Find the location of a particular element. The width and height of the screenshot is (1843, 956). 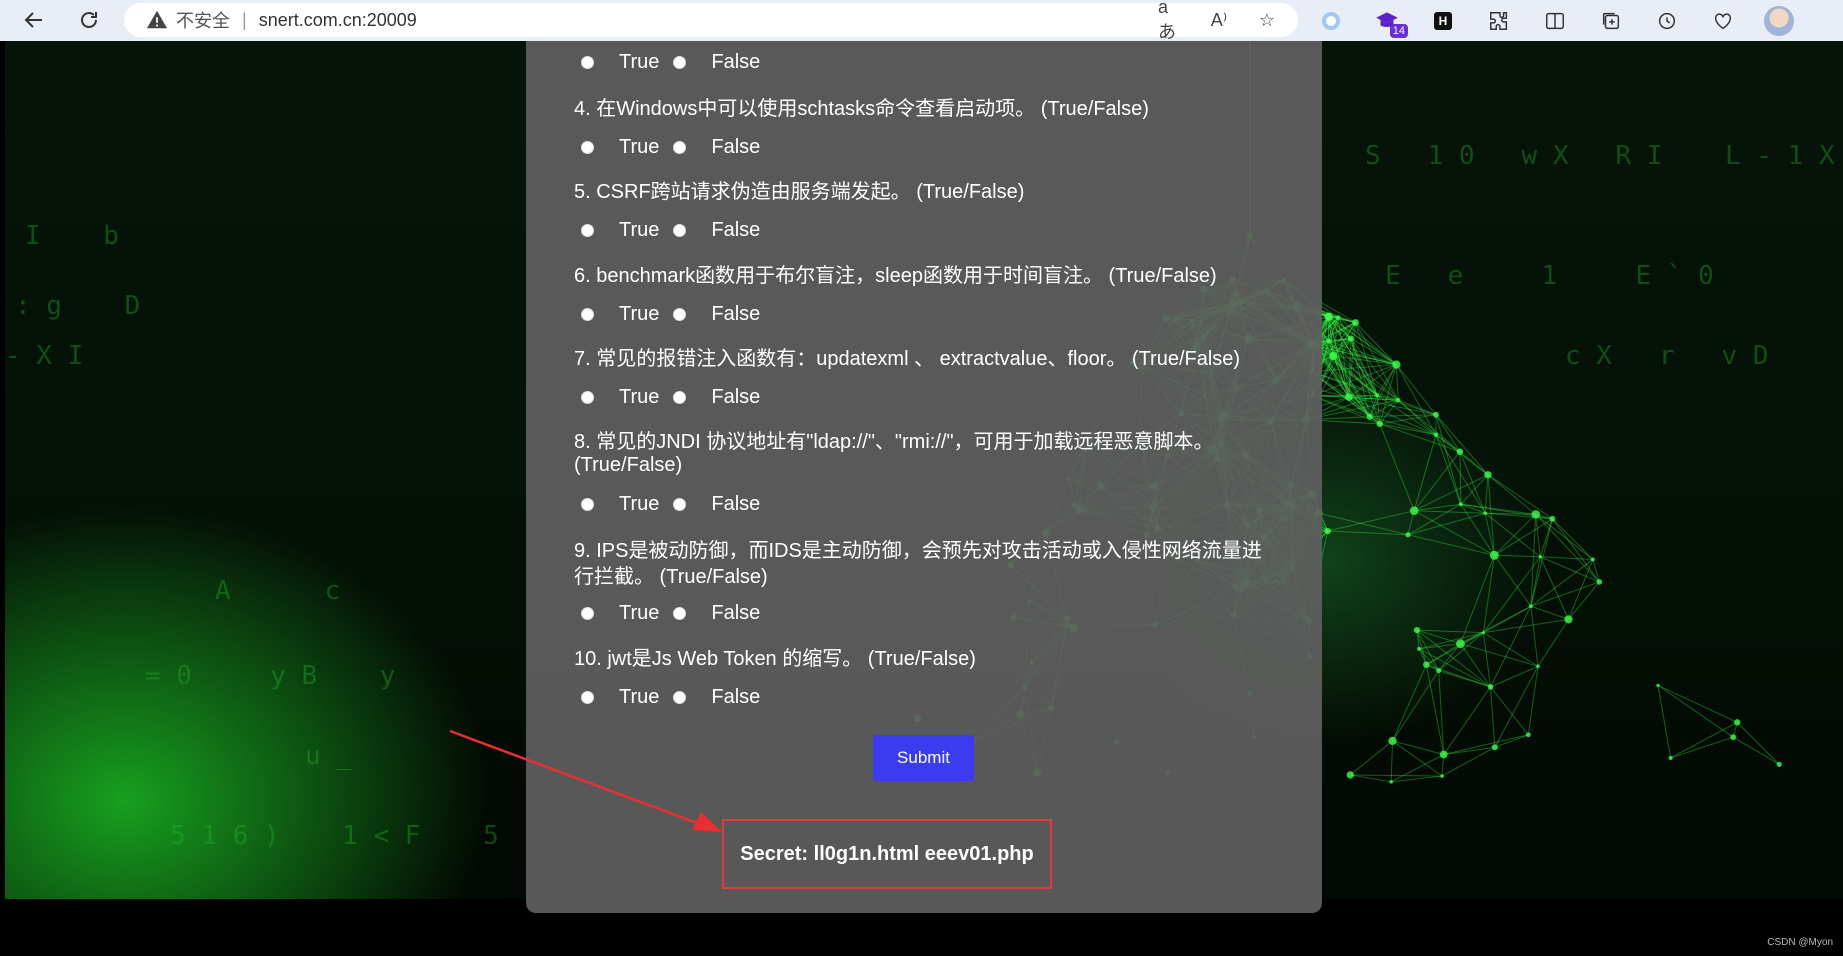

radio-true-q3 is located at coordinates (587, 62).